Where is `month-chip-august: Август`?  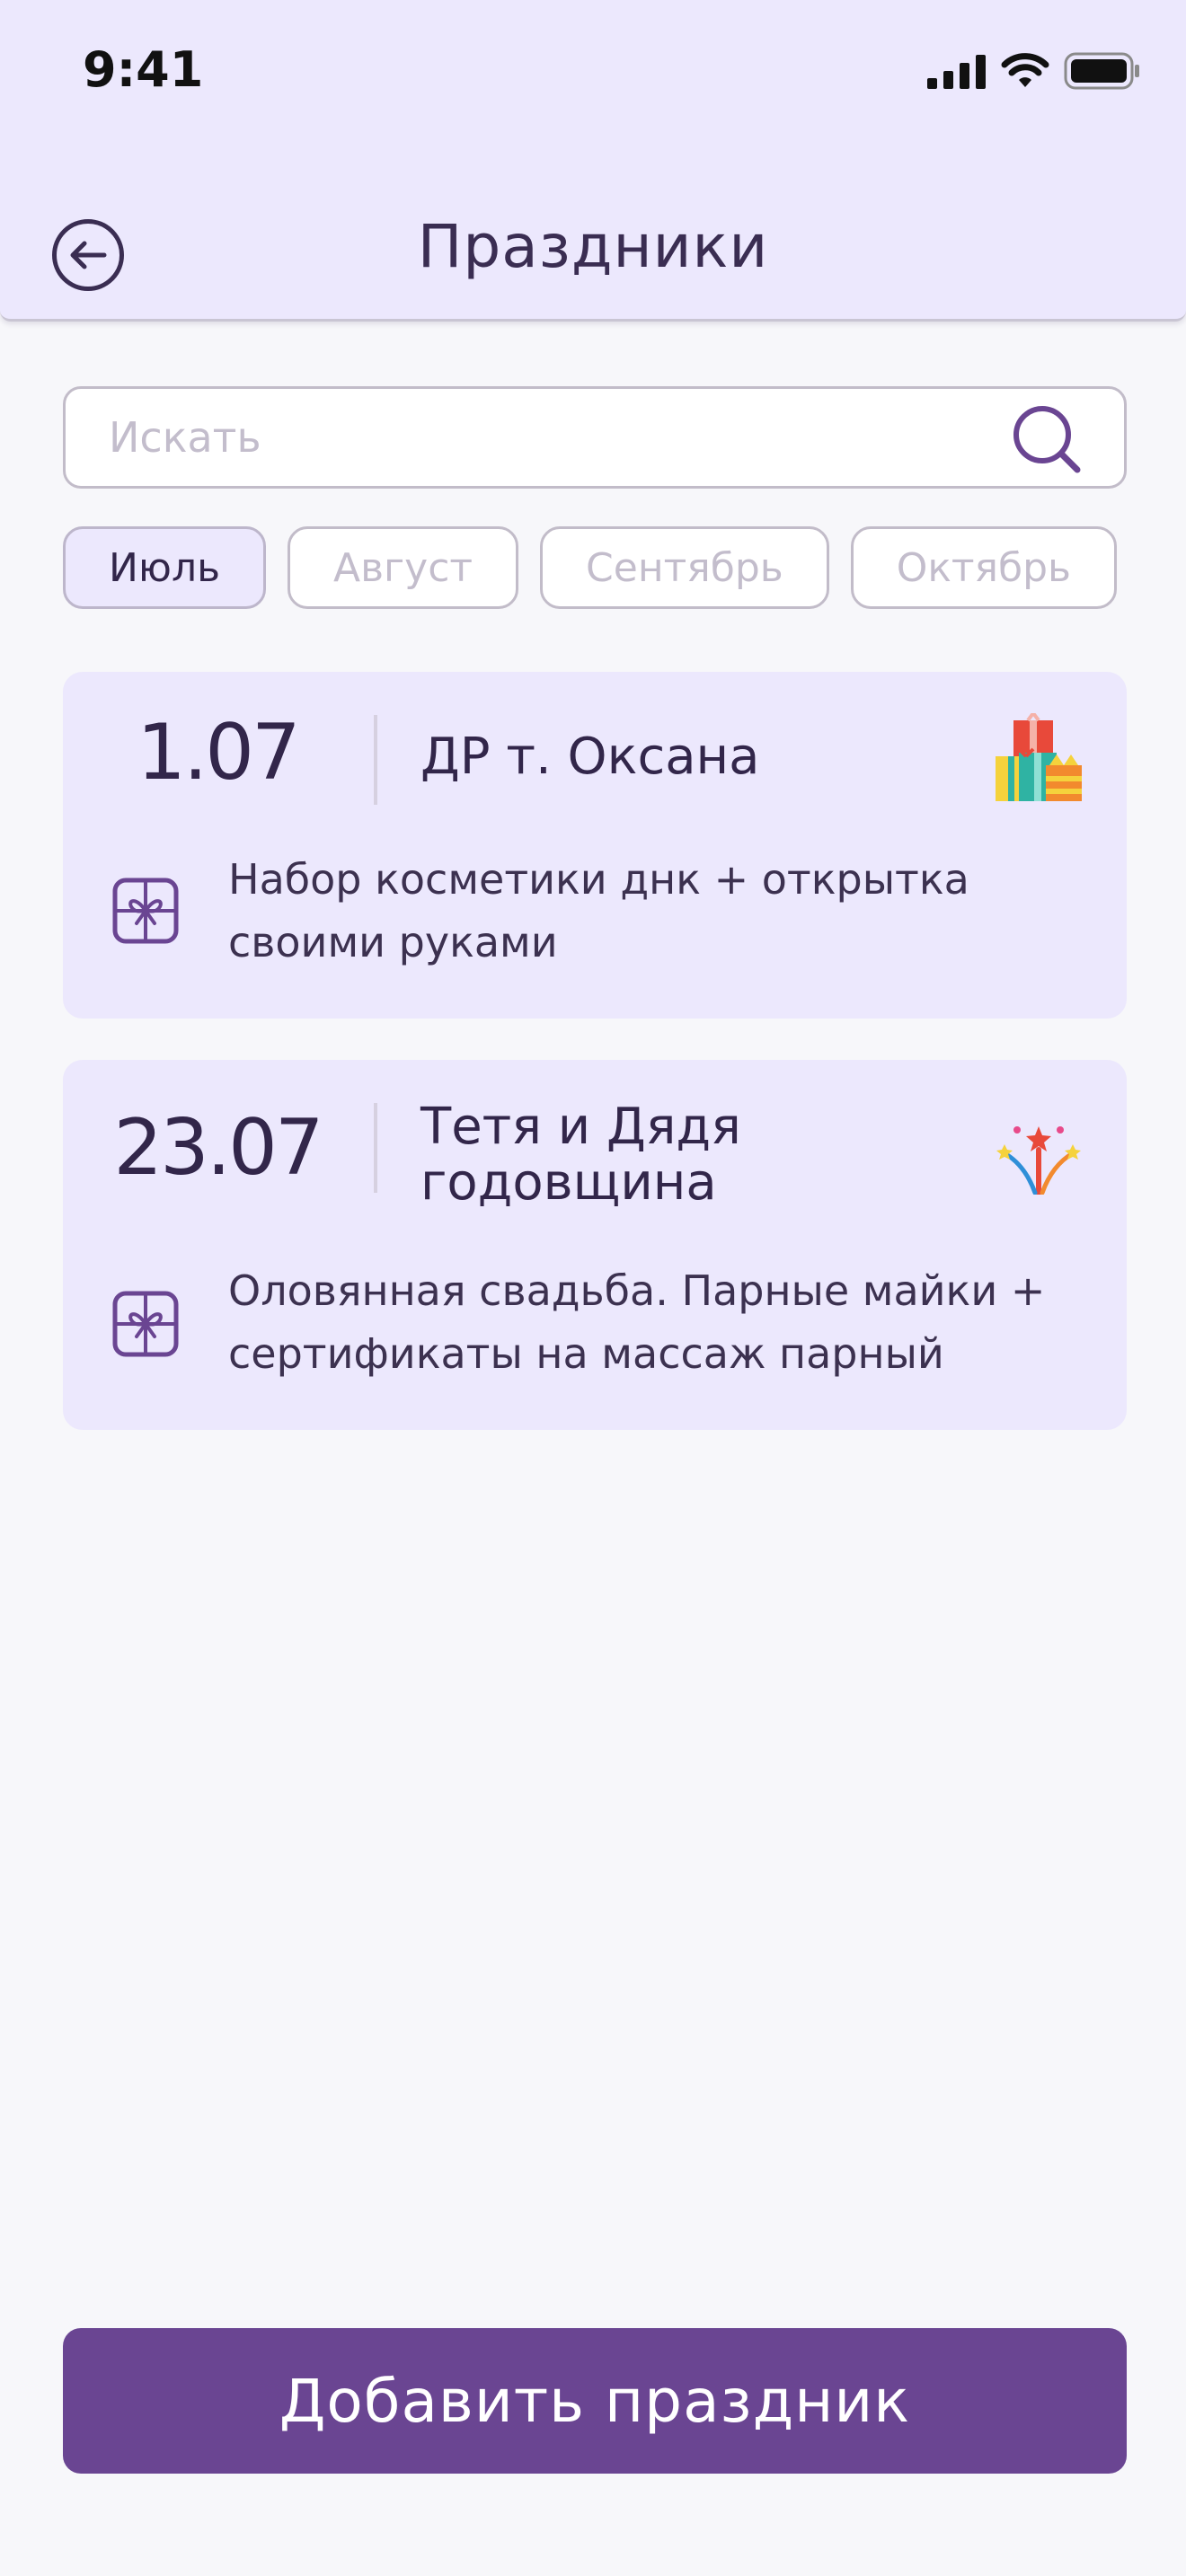
month-chip-august: Август is located at coordinates (403, 567).